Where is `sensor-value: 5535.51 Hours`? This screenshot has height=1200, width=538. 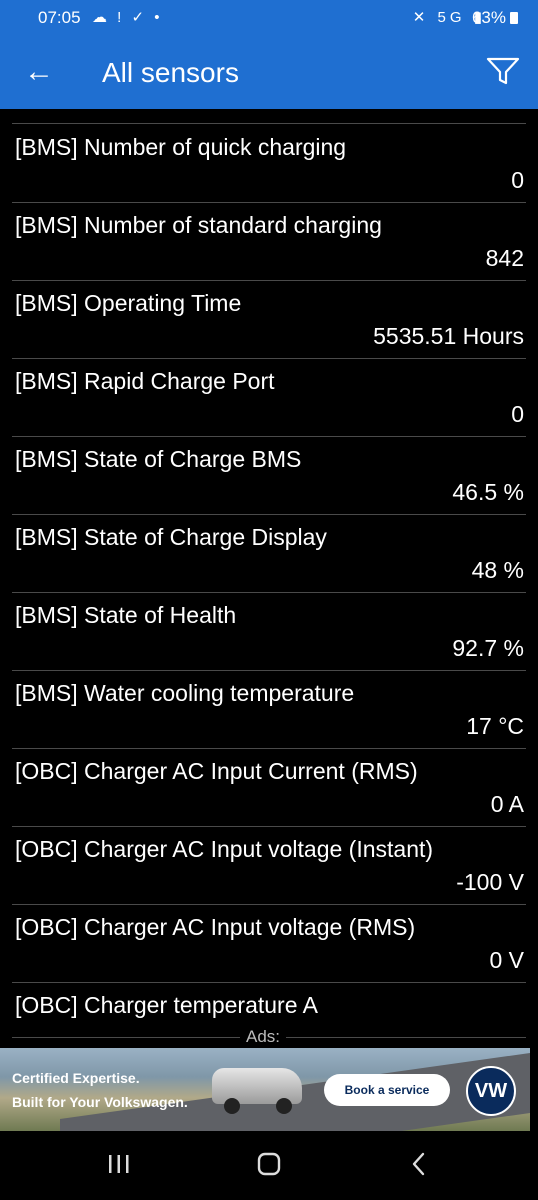 sensor-value: 5535.51 Hours is located at coordinates (448, 336).